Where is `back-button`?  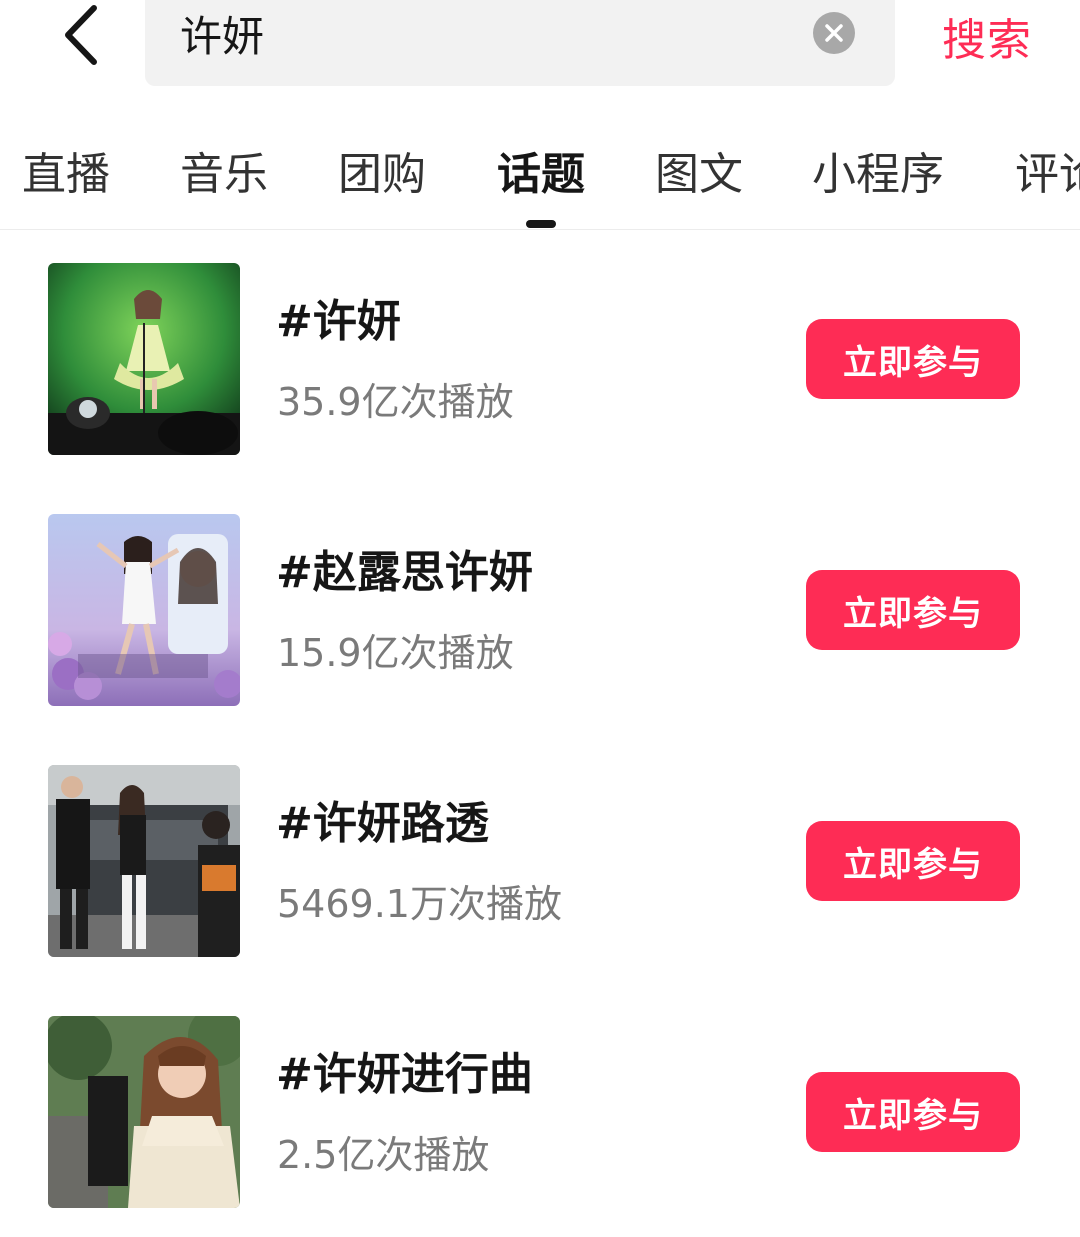 back-button is located at coordinates (80, 35).